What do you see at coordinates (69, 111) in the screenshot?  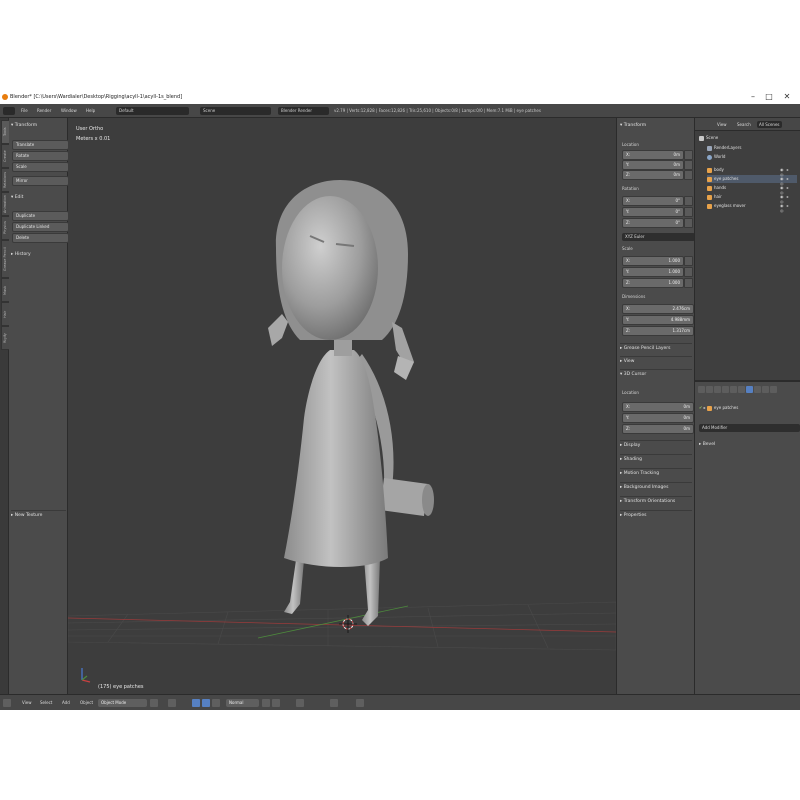 I see `menu-window: Window` at bounding box center [69, 111].